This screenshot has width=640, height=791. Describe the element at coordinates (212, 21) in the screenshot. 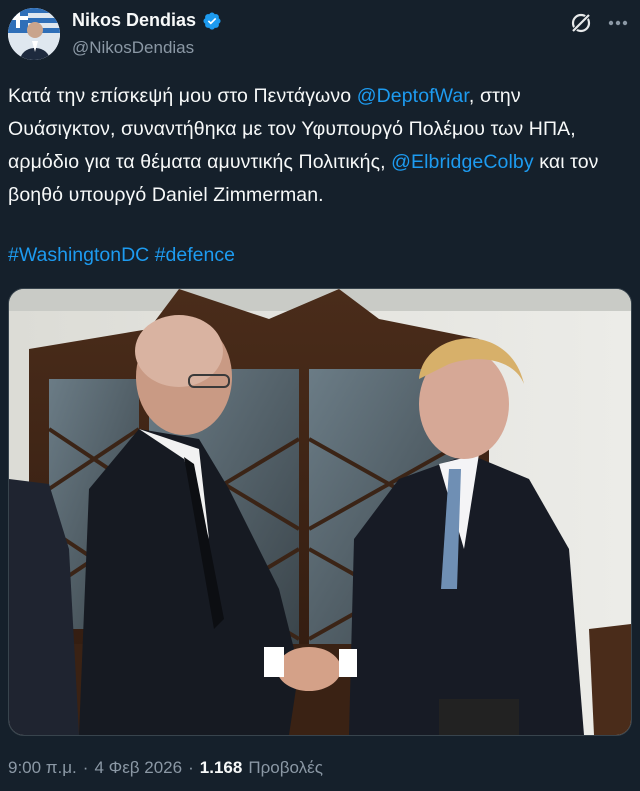

I see `verified-badge-icon` at that location.